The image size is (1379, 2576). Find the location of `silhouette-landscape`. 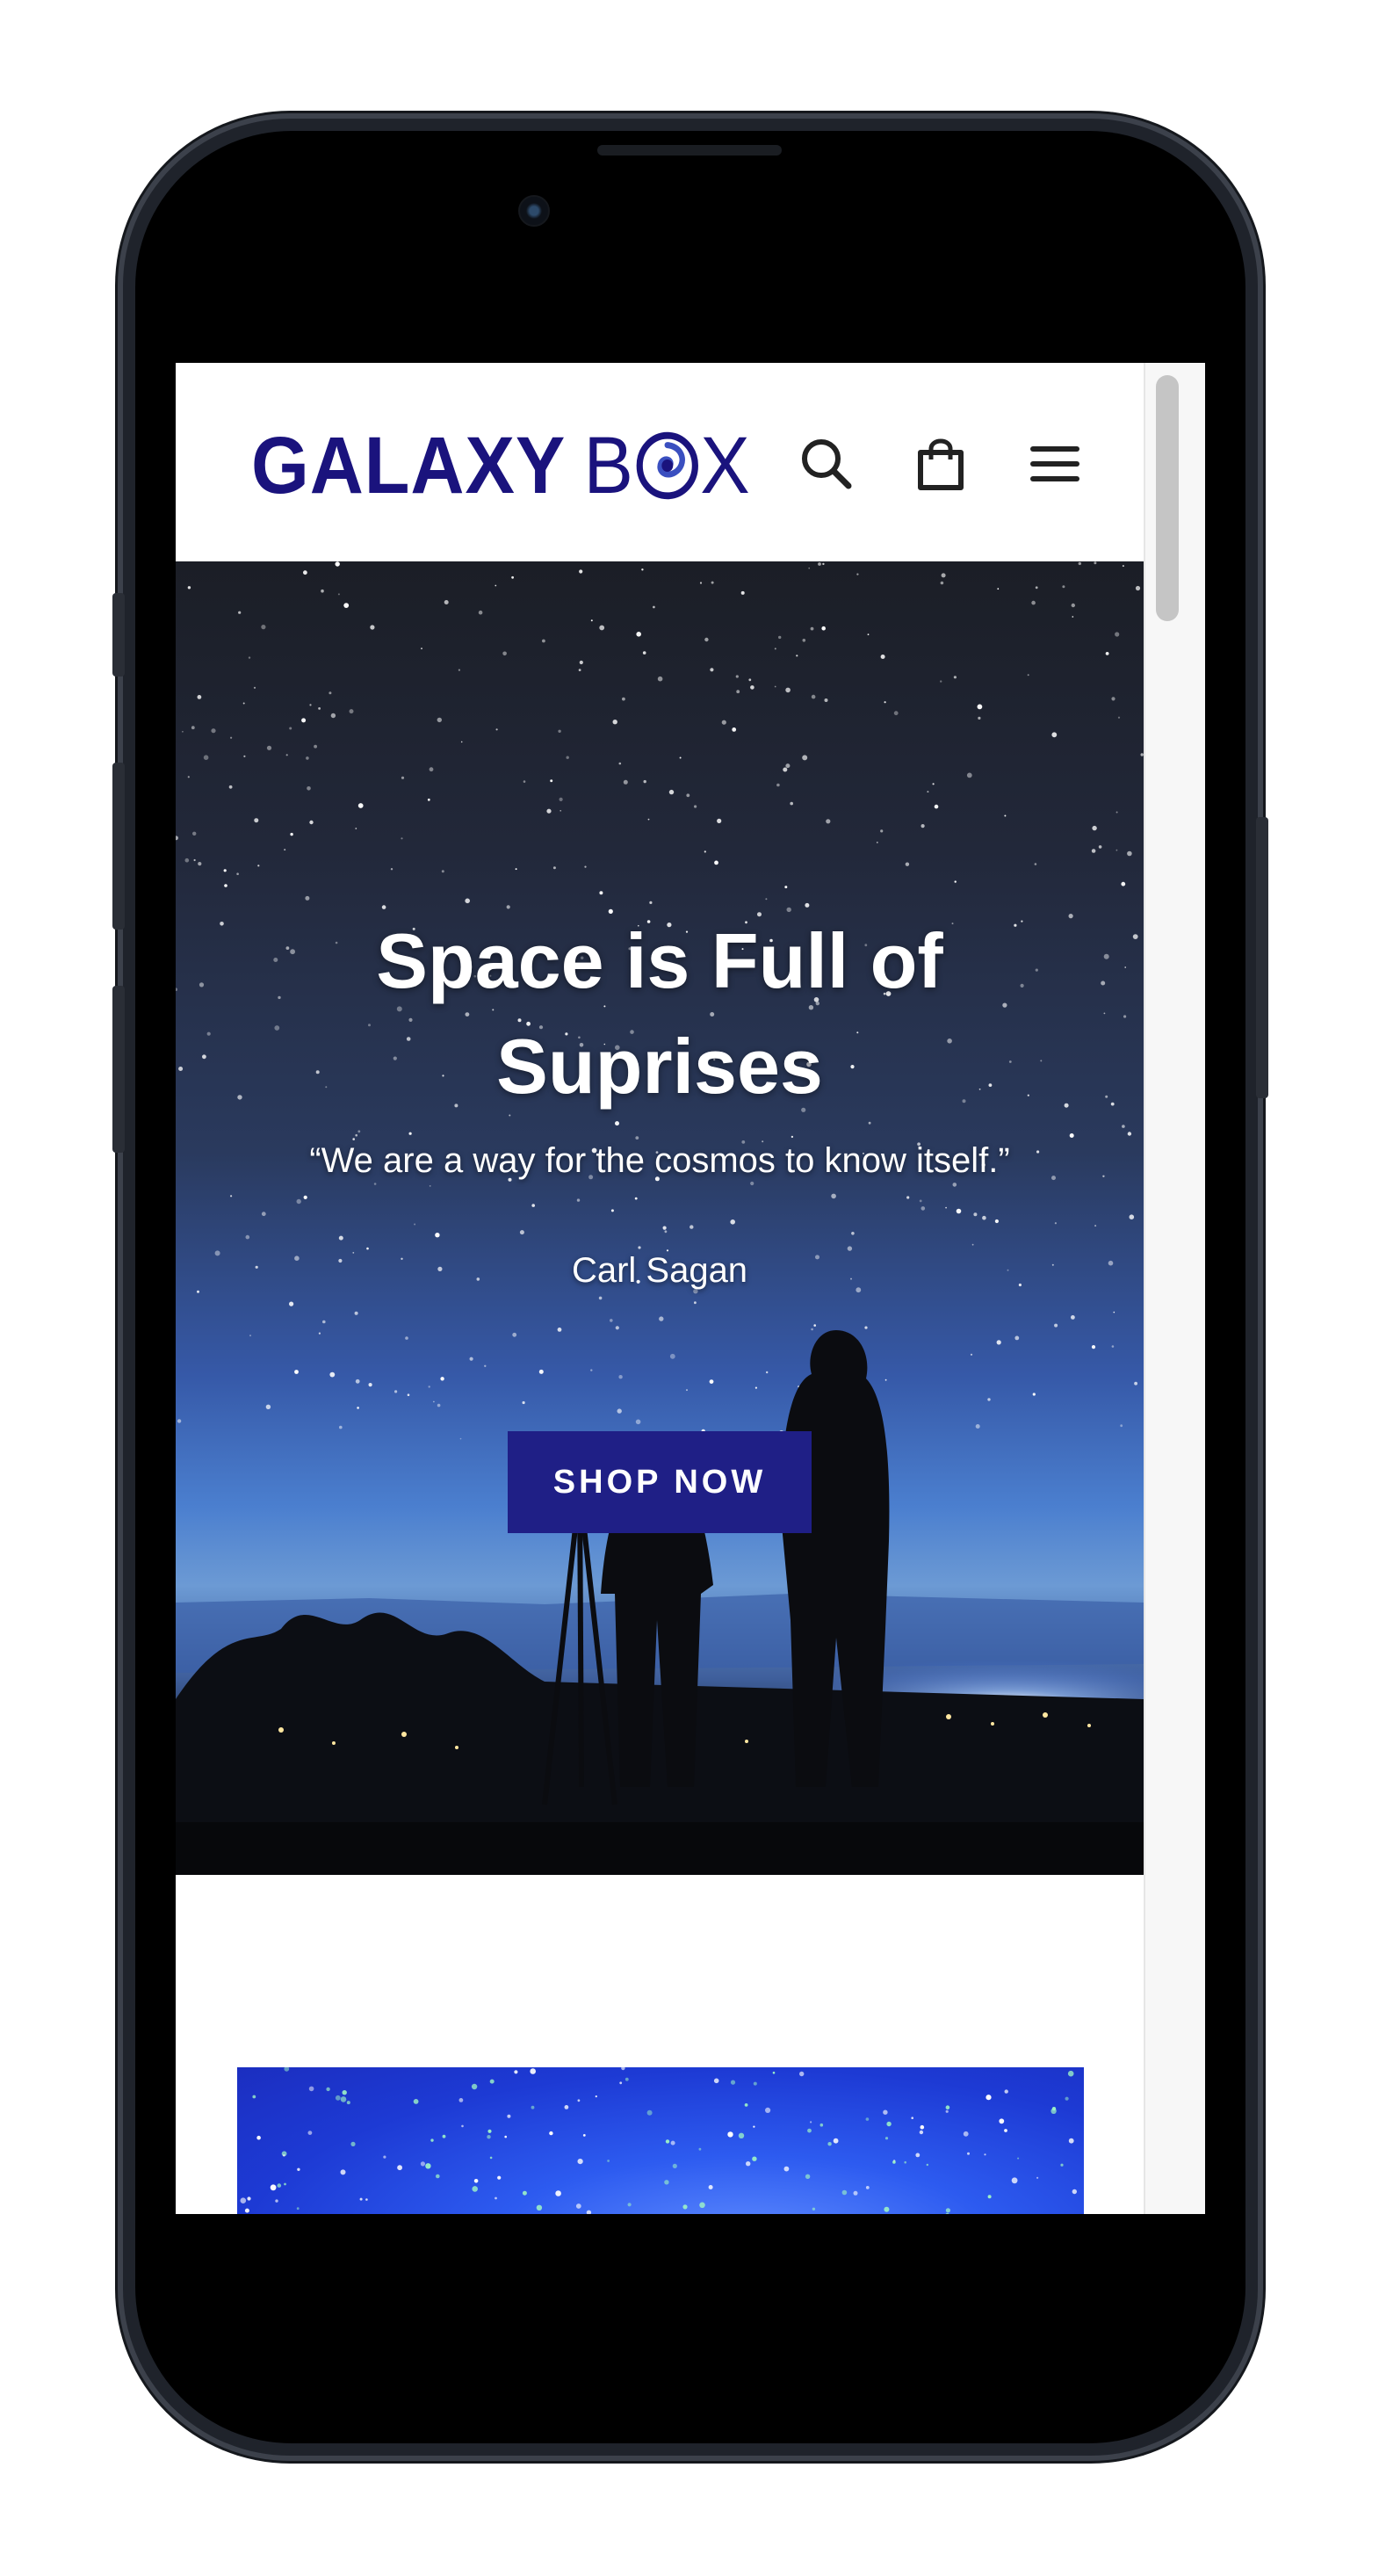

silhouette-landscape is located at coordinates (660, 1602).